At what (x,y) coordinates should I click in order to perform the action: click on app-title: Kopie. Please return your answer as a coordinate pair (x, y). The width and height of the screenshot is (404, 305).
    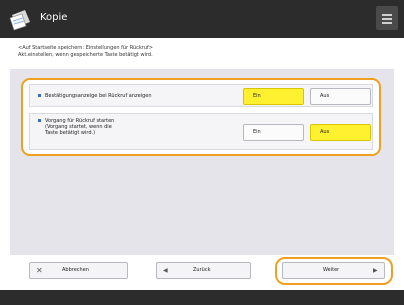
    Looking at the image, I should click on (54, 17).